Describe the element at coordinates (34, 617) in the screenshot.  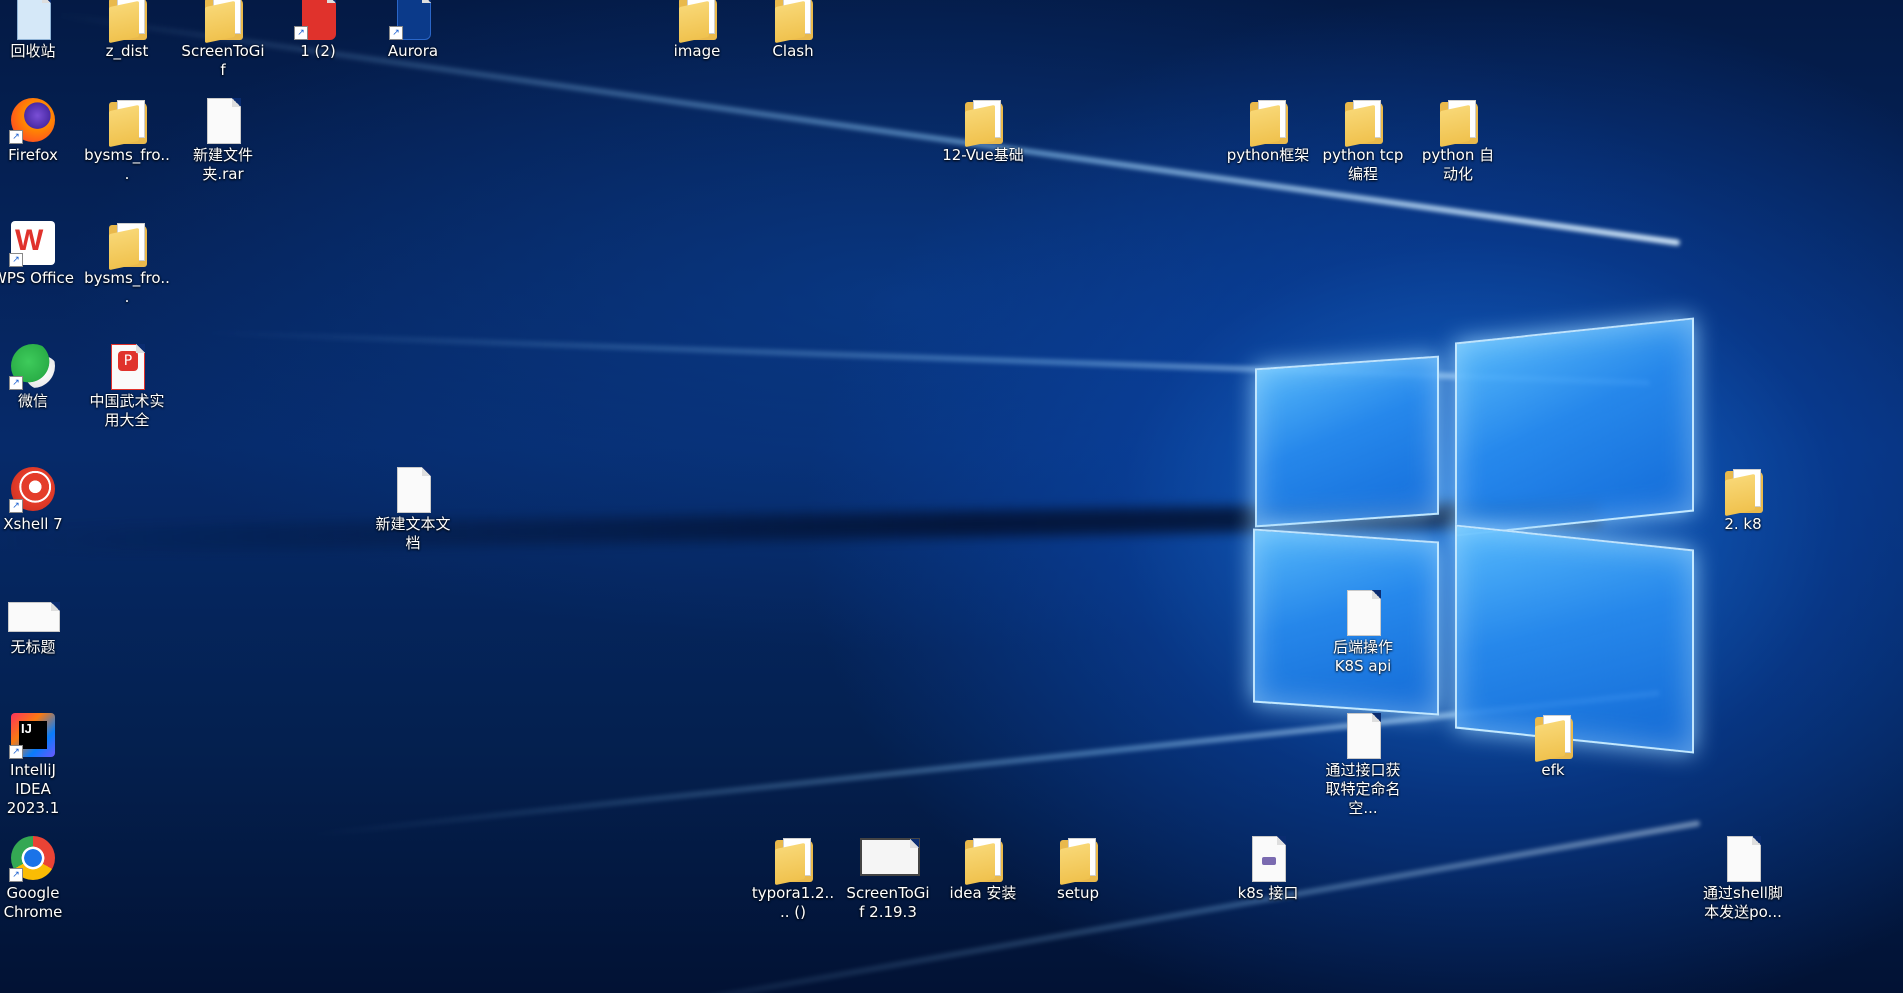
I see `image-thumbnail-icon` at that location.